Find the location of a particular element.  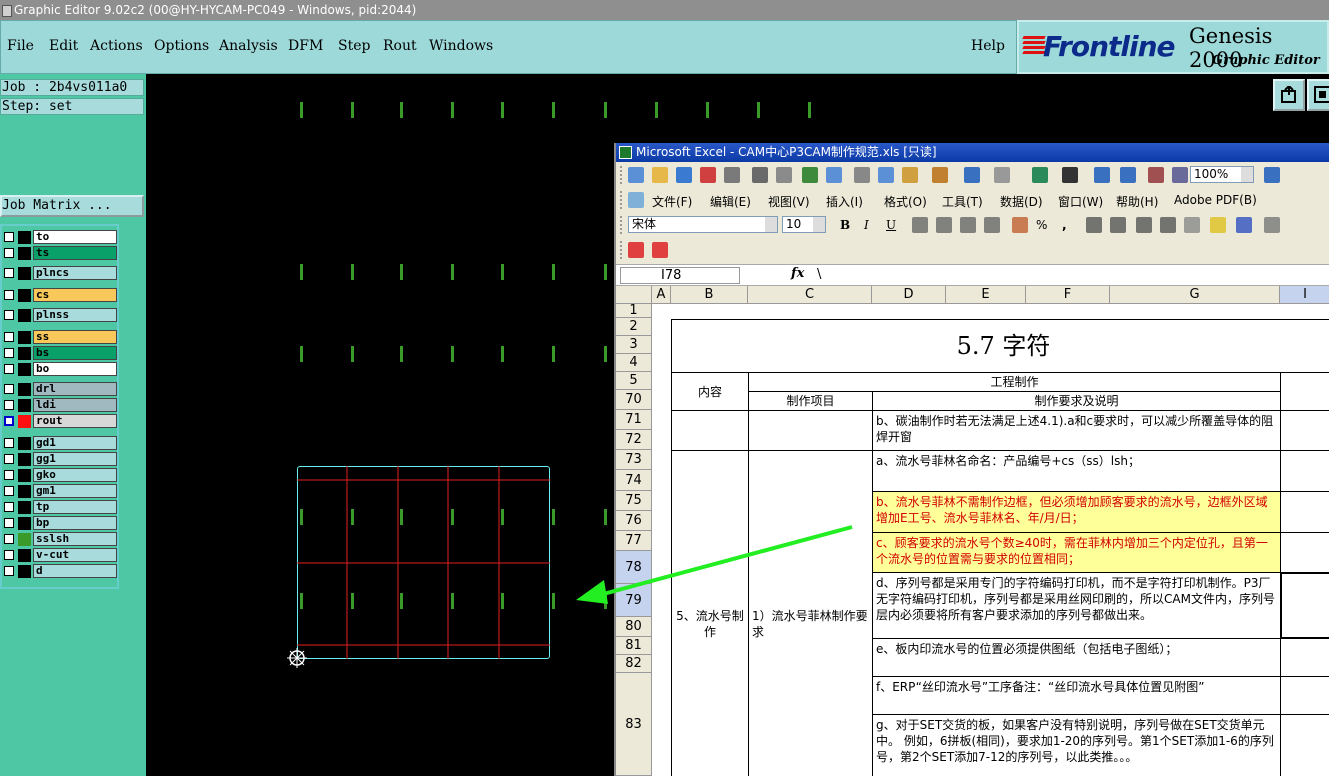

annotation-overlay is located at coordinates (714, 564).